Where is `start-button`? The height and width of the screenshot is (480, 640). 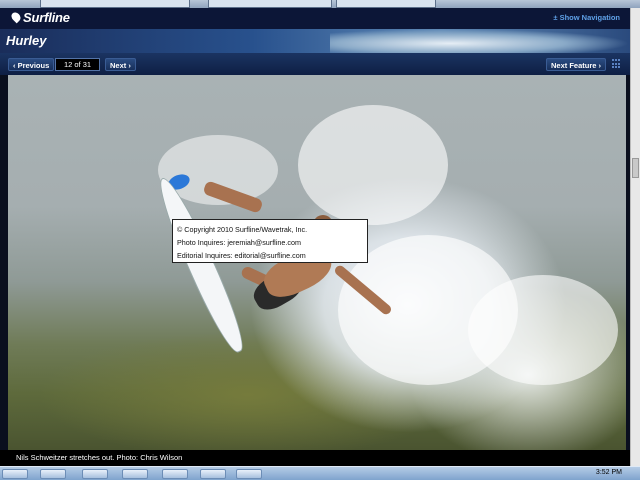 start-button is located at coordinates (15, 474).